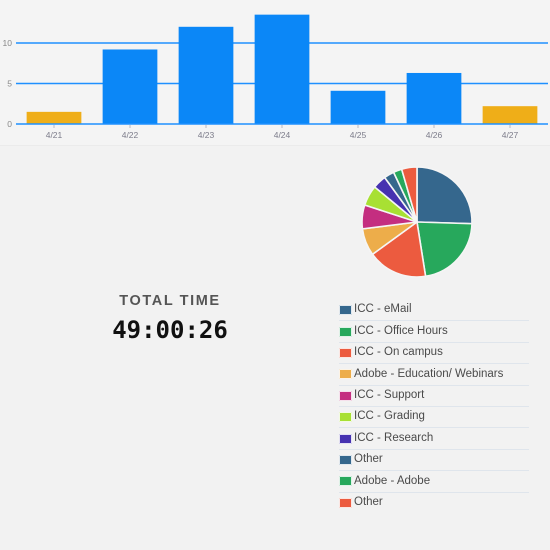  What do you see at coordinates (54, 135) in the screenshot?
I see `x-axis-tick-label: 4/21` at bounding box center [54, 135].